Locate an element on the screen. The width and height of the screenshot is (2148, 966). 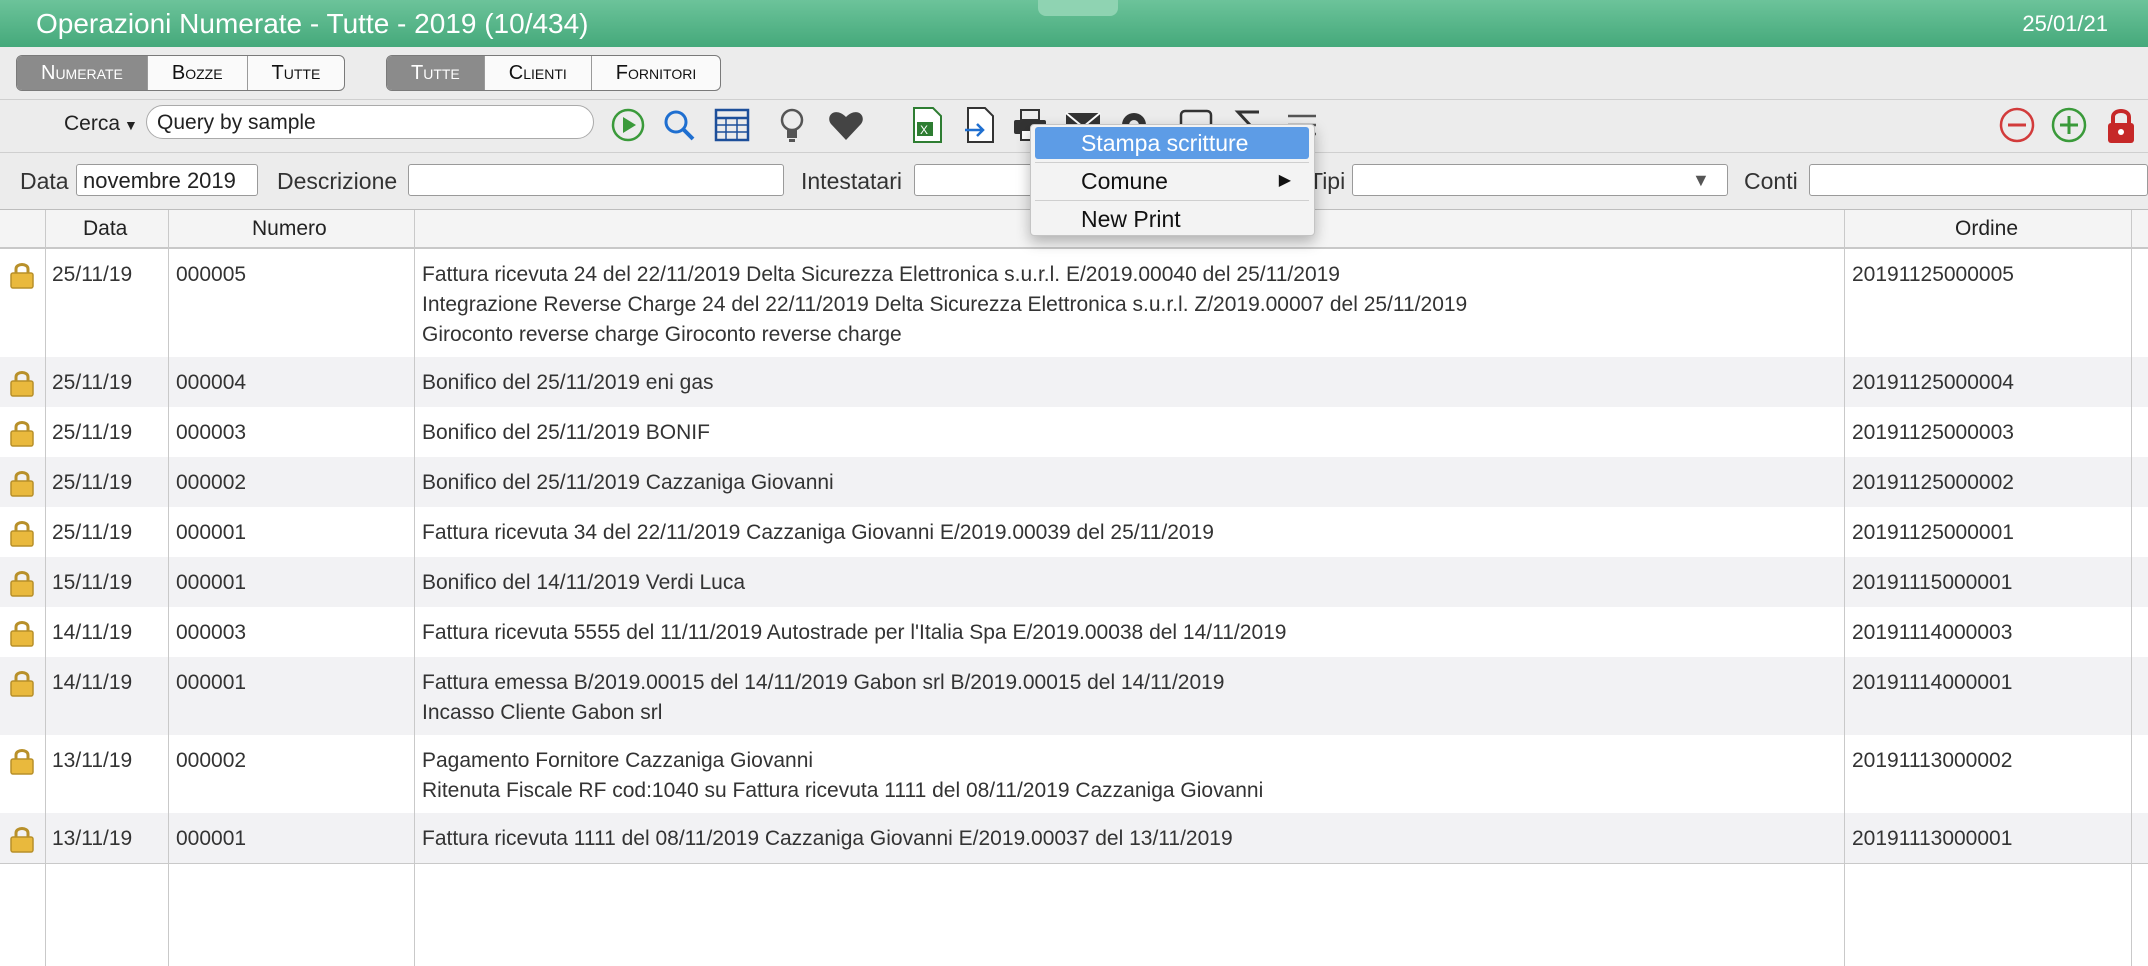
print-context-menu: Stampa scritture Comune ▶ New Print is located at coordinates (1172, 180).